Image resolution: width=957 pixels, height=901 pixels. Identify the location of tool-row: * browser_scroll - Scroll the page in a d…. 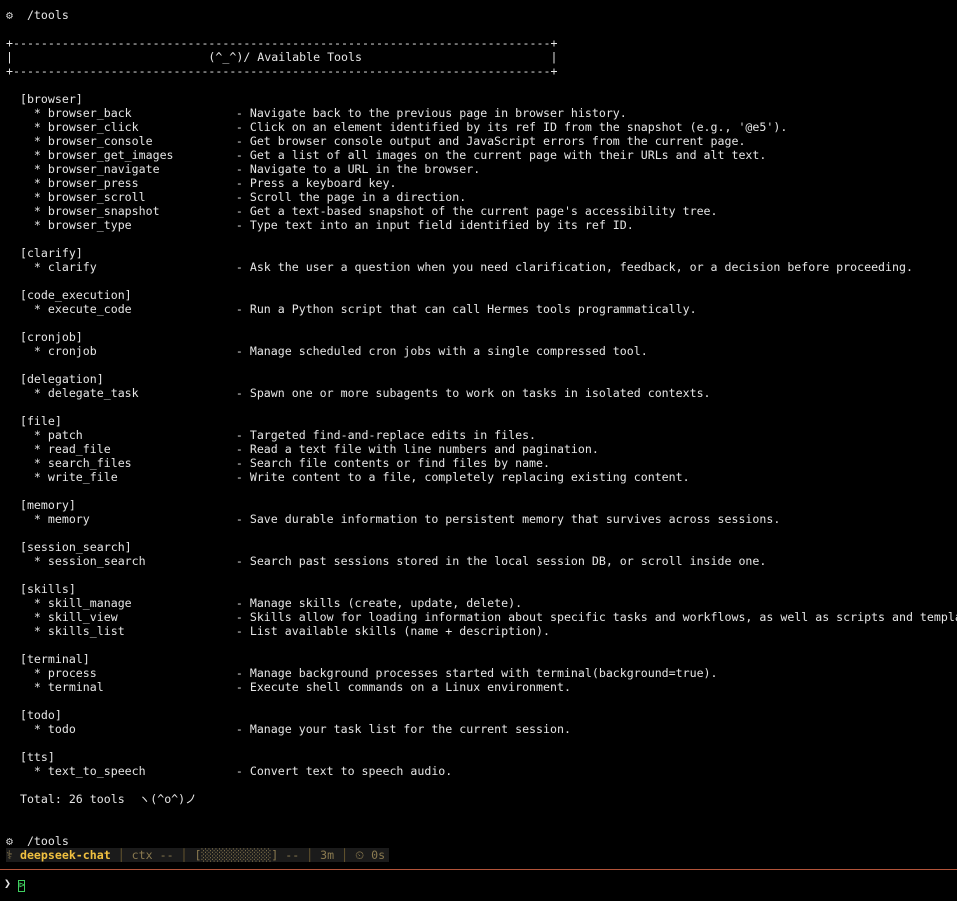
(236, 197).